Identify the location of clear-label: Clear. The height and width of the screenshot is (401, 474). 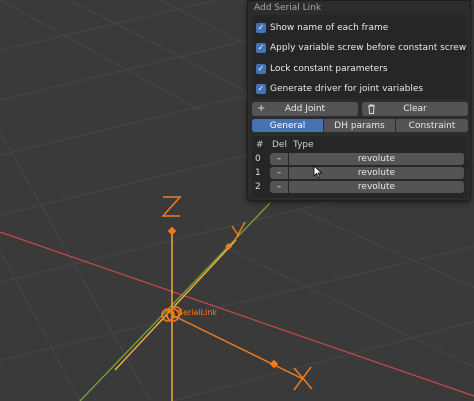
(415, 109).